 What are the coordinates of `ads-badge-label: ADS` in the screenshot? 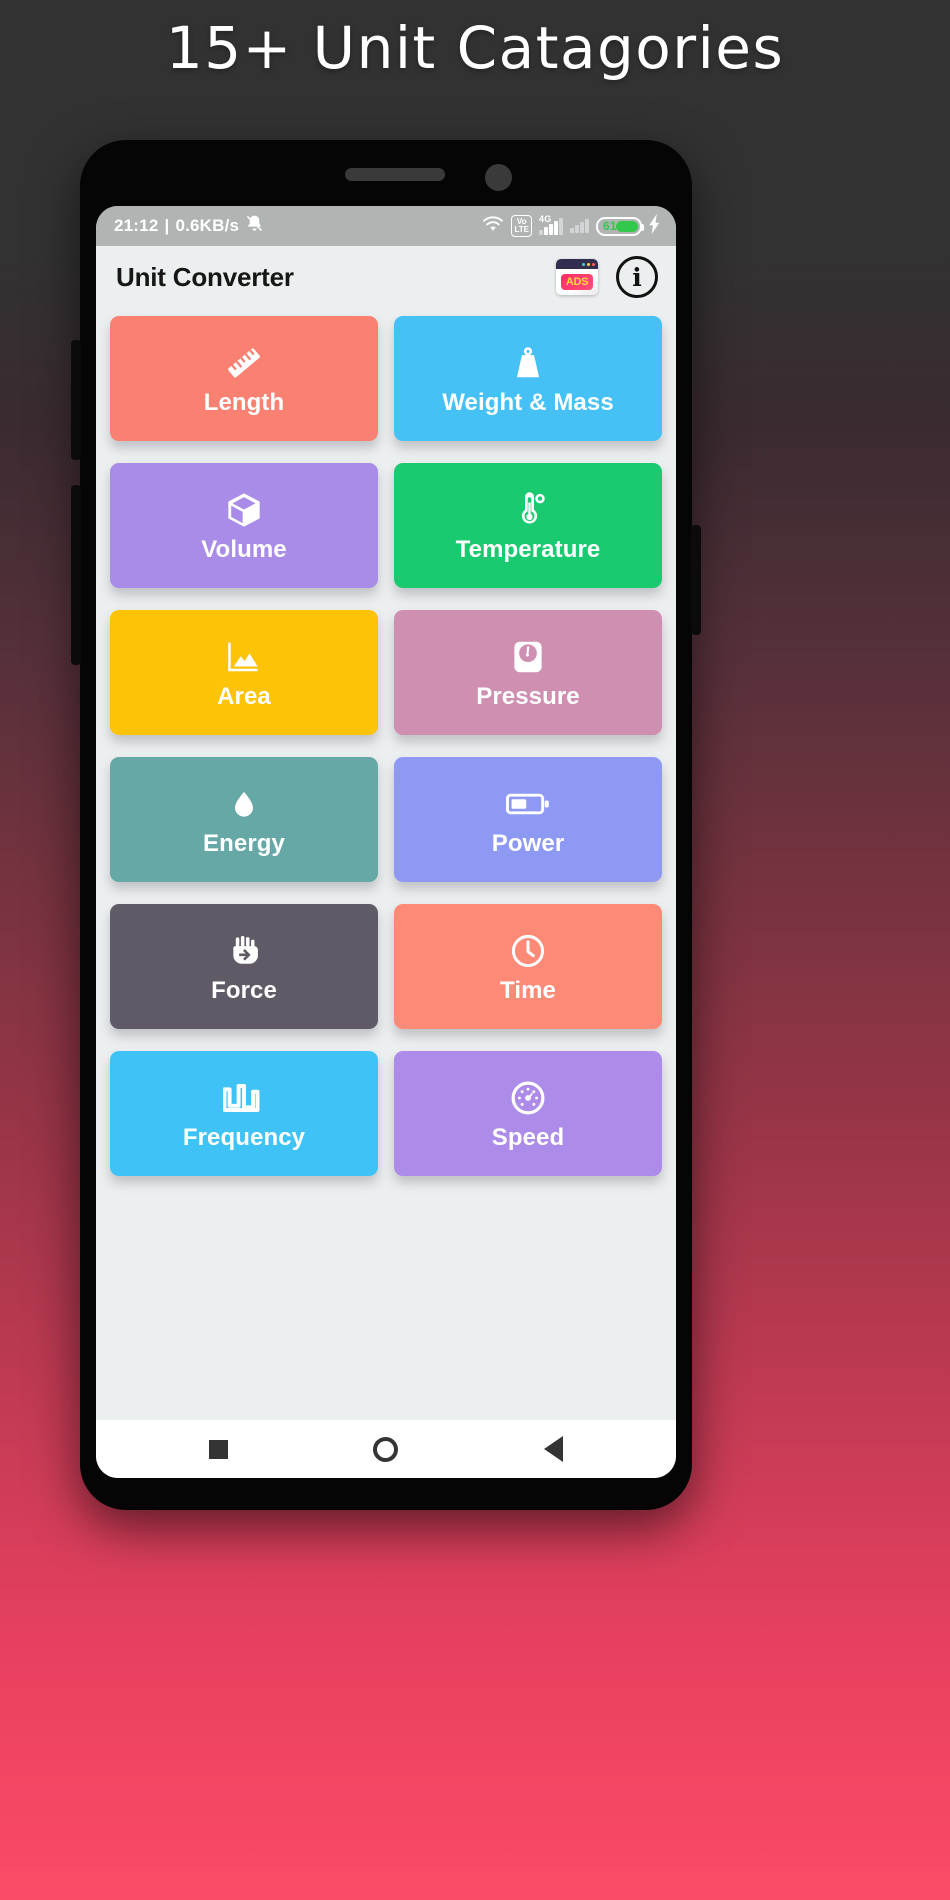 It's located at (577, 282).